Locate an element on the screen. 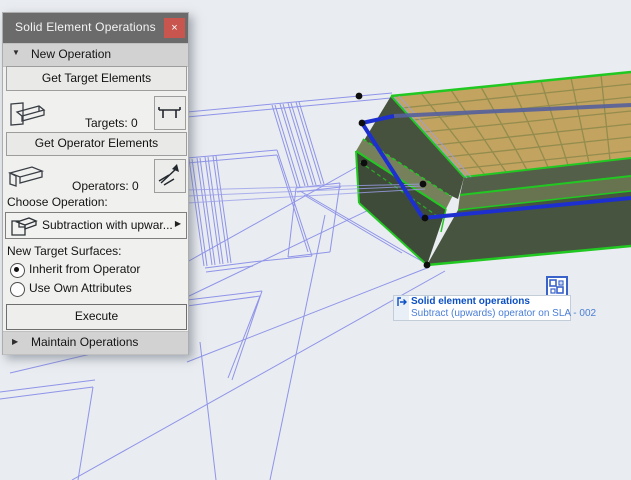  group-squares-icon is located at coordinates (556, 286).